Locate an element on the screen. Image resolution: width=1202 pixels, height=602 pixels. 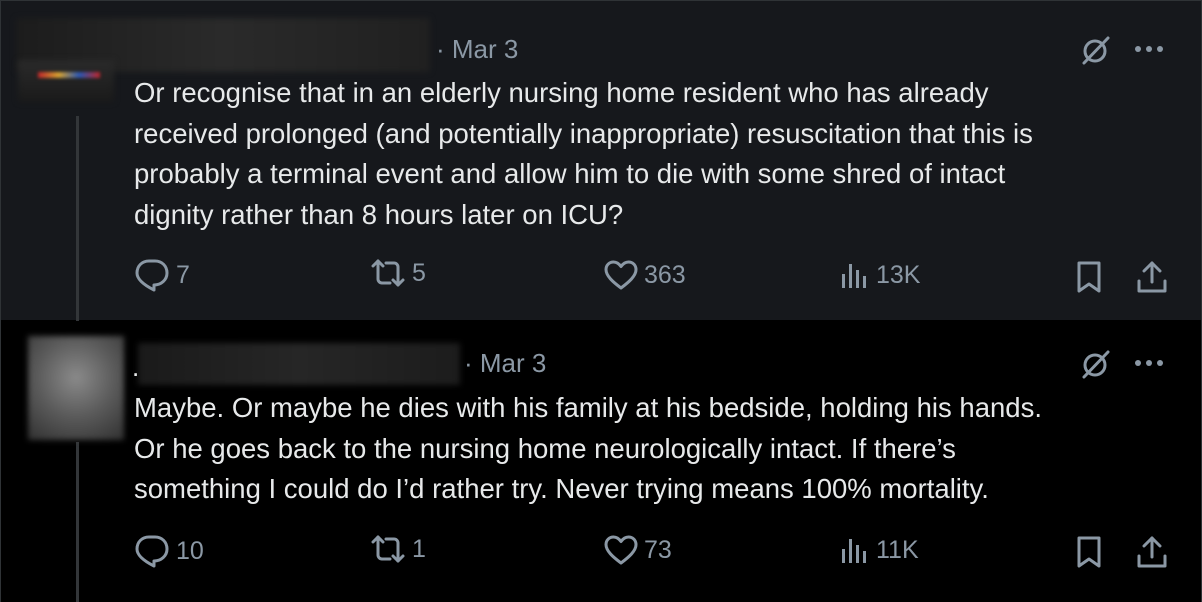
avatar-fragment is located at coordinates (69, 75).